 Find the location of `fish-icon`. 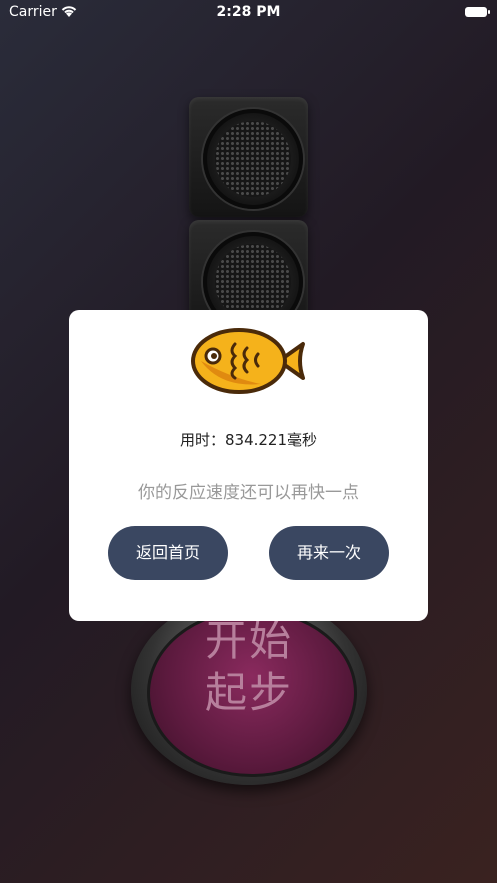

fish-icon is located at coordinates (248, 361).